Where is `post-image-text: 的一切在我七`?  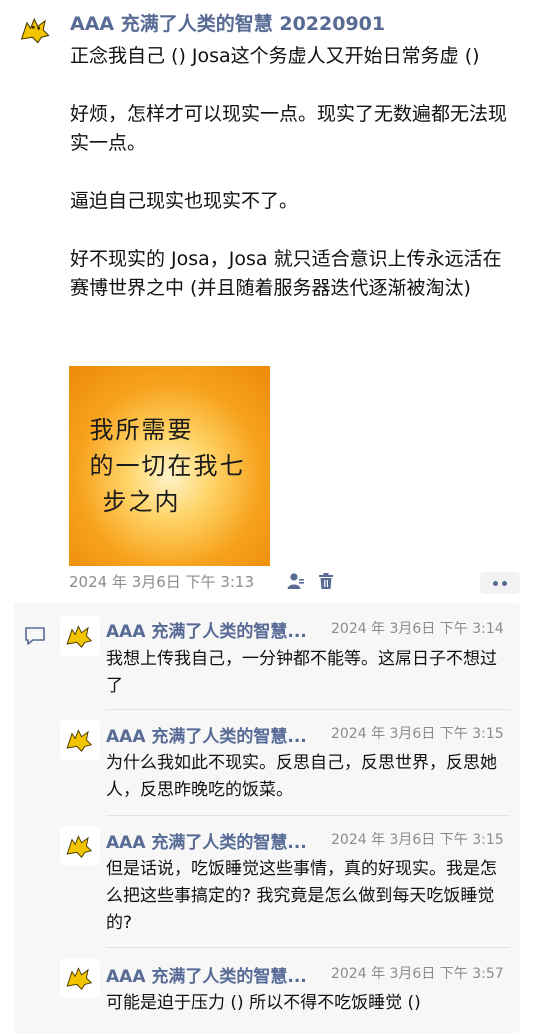
post-image-text: 的一切在我七 is located at coordinates (167, 466).